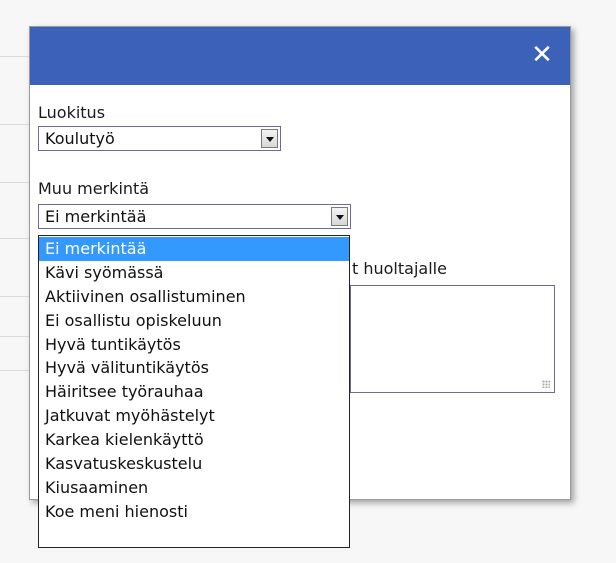 This screenshot has height=563, width=616. What do you see at coordinates (94, 188) in the screenshot?
I see `other-mark-label: Muu merkintä` at bounding box center [94, 188].